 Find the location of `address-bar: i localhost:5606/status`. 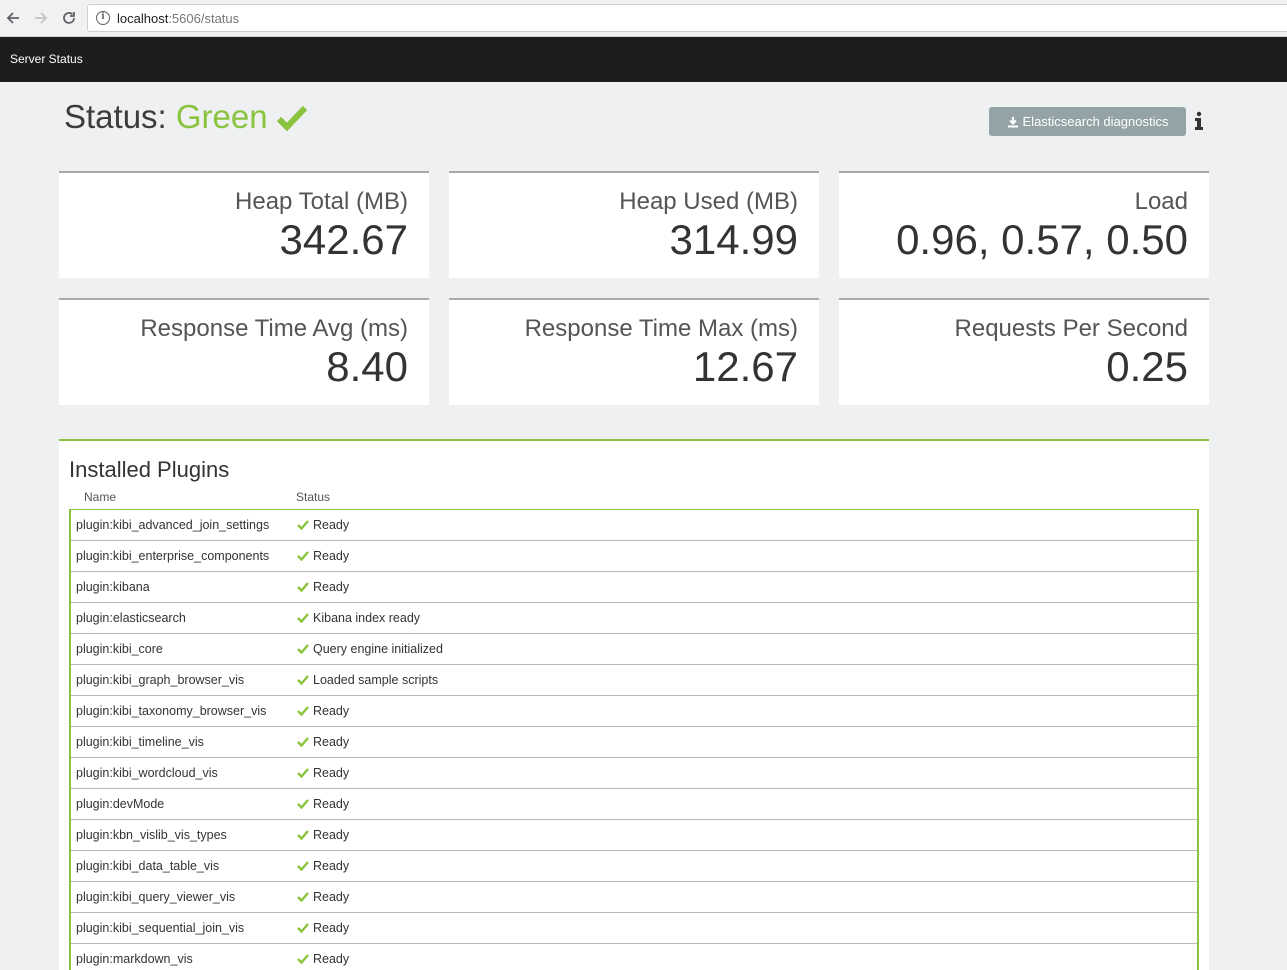

address-bar: i localhost:5606/status is located at coordinates (687, 18).